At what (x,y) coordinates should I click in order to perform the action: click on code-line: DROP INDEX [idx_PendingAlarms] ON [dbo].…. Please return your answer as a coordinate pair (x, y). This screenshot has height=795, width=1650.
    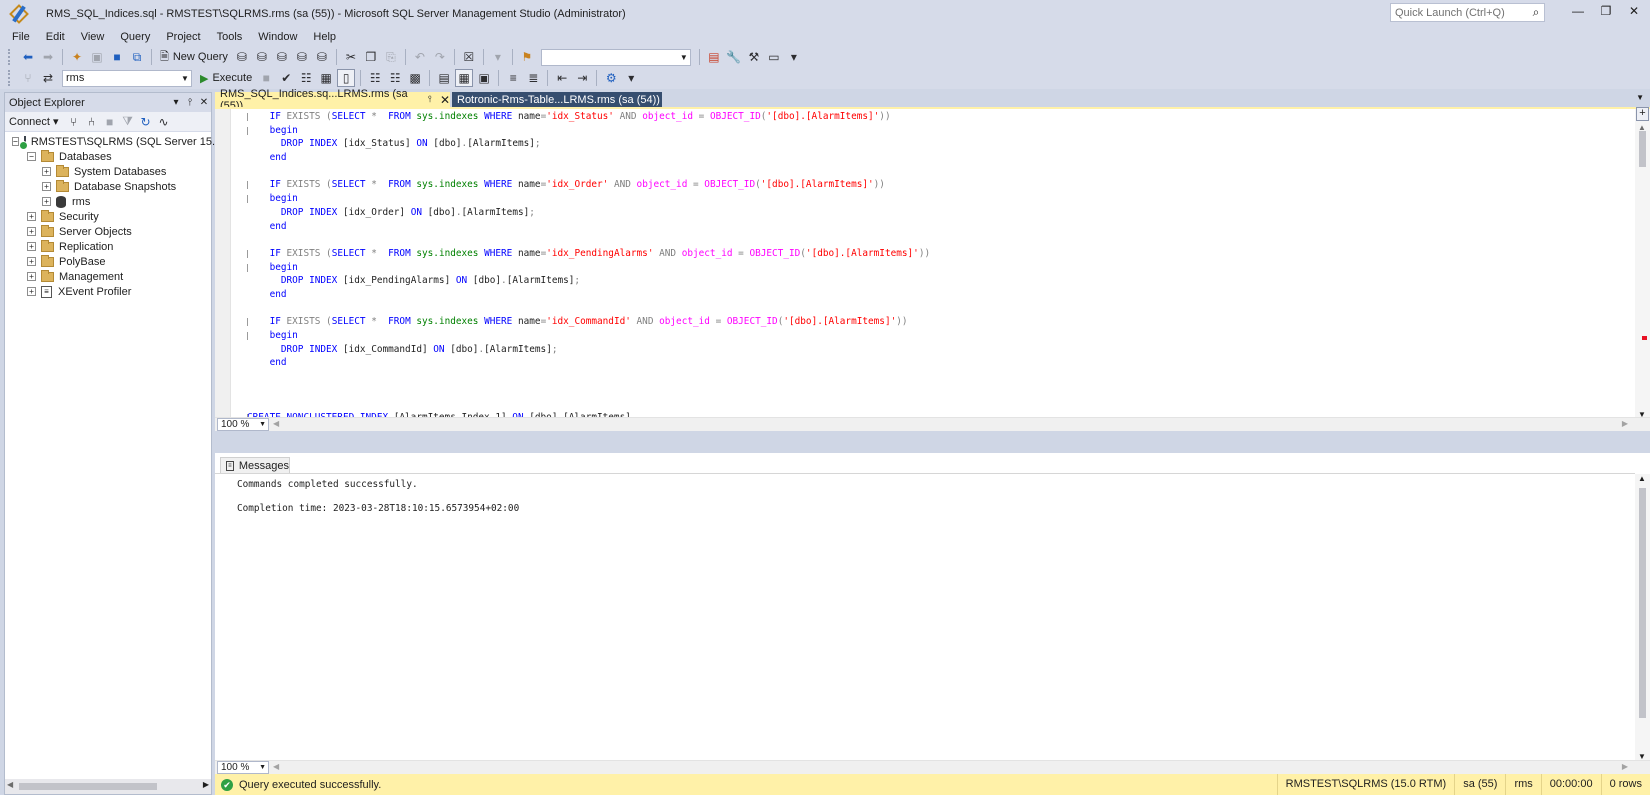
    Looking at the image, I should click on (937, 281).